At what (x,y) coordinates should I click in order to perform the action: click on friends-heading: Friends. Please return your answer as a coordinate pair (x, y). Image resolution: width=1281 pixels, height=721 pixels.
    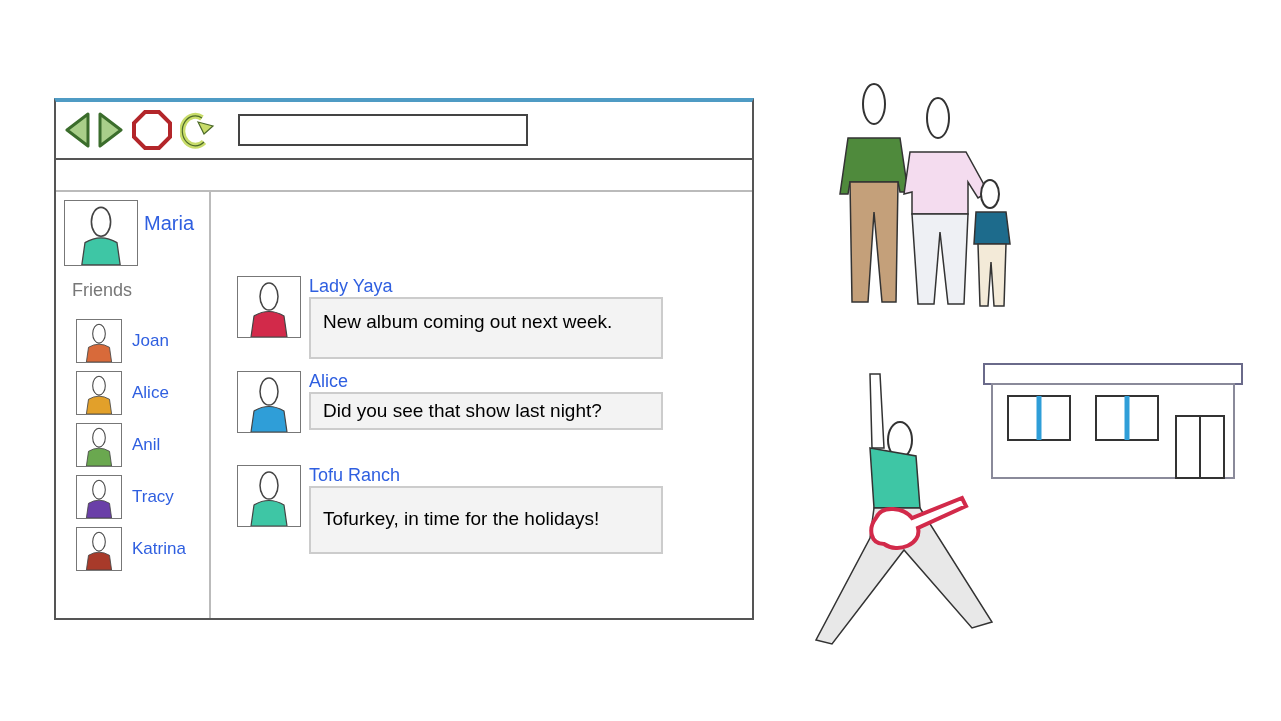
    Looking at the image, I should click on (103, 290).